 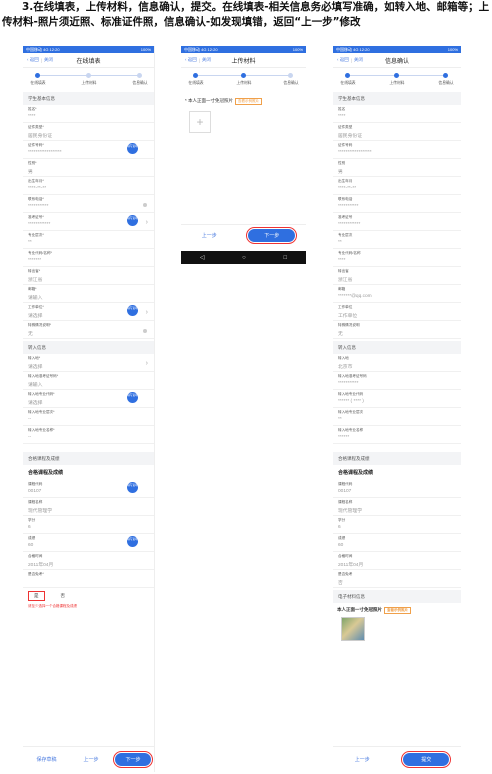 I want to click on field-value: *******, so click(x=88, y=260).